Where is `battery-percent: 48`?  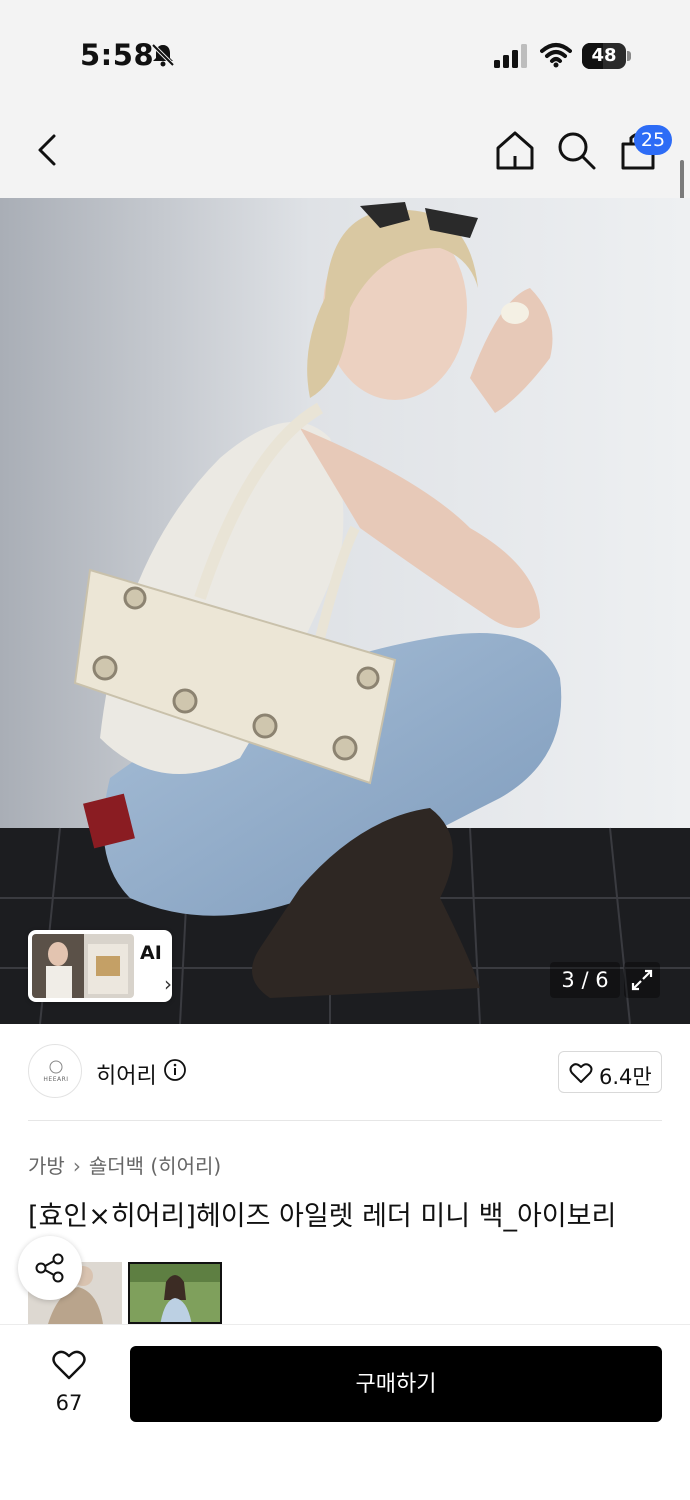 battery-percent: 48 is located at coordinates (604, 55).